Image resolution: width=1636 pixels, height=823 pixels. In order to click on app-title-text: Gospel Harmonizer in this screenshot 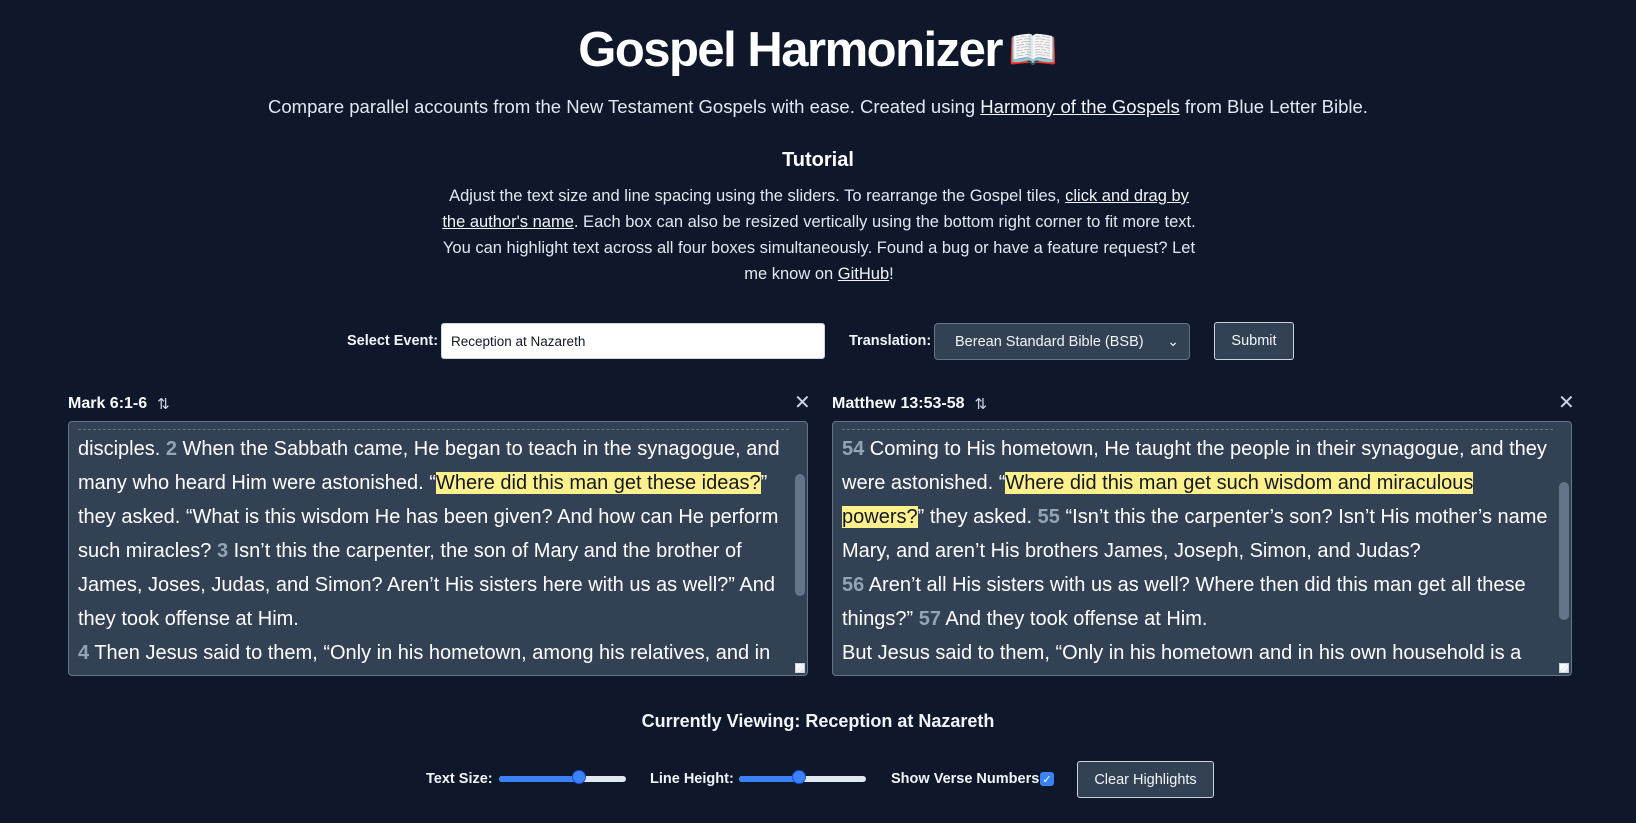, I will do `click(790, 50)`.